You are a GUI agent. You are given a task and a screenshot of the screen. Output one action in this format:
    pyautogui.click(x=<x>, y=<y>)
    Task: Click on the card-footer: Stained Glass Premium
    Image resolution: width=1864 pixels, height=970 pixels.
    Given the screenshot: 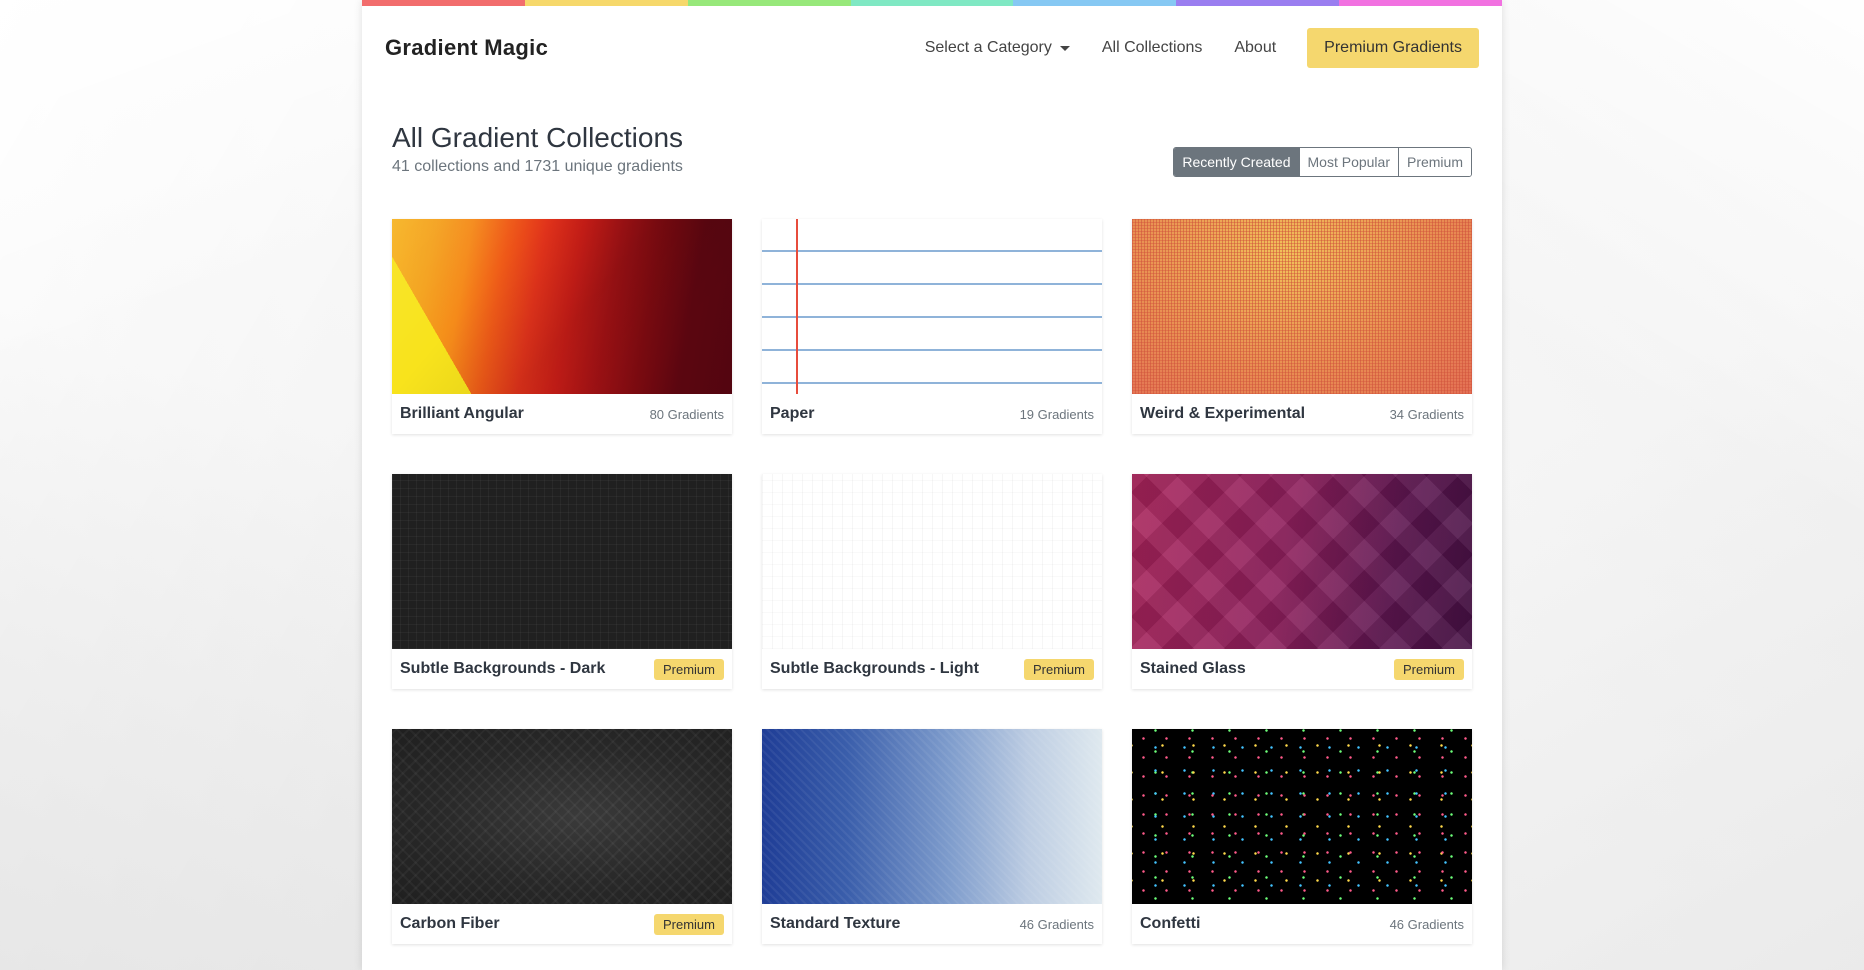 What is the action you would take?
    pyautogui.click(x=1302, y=669)
    